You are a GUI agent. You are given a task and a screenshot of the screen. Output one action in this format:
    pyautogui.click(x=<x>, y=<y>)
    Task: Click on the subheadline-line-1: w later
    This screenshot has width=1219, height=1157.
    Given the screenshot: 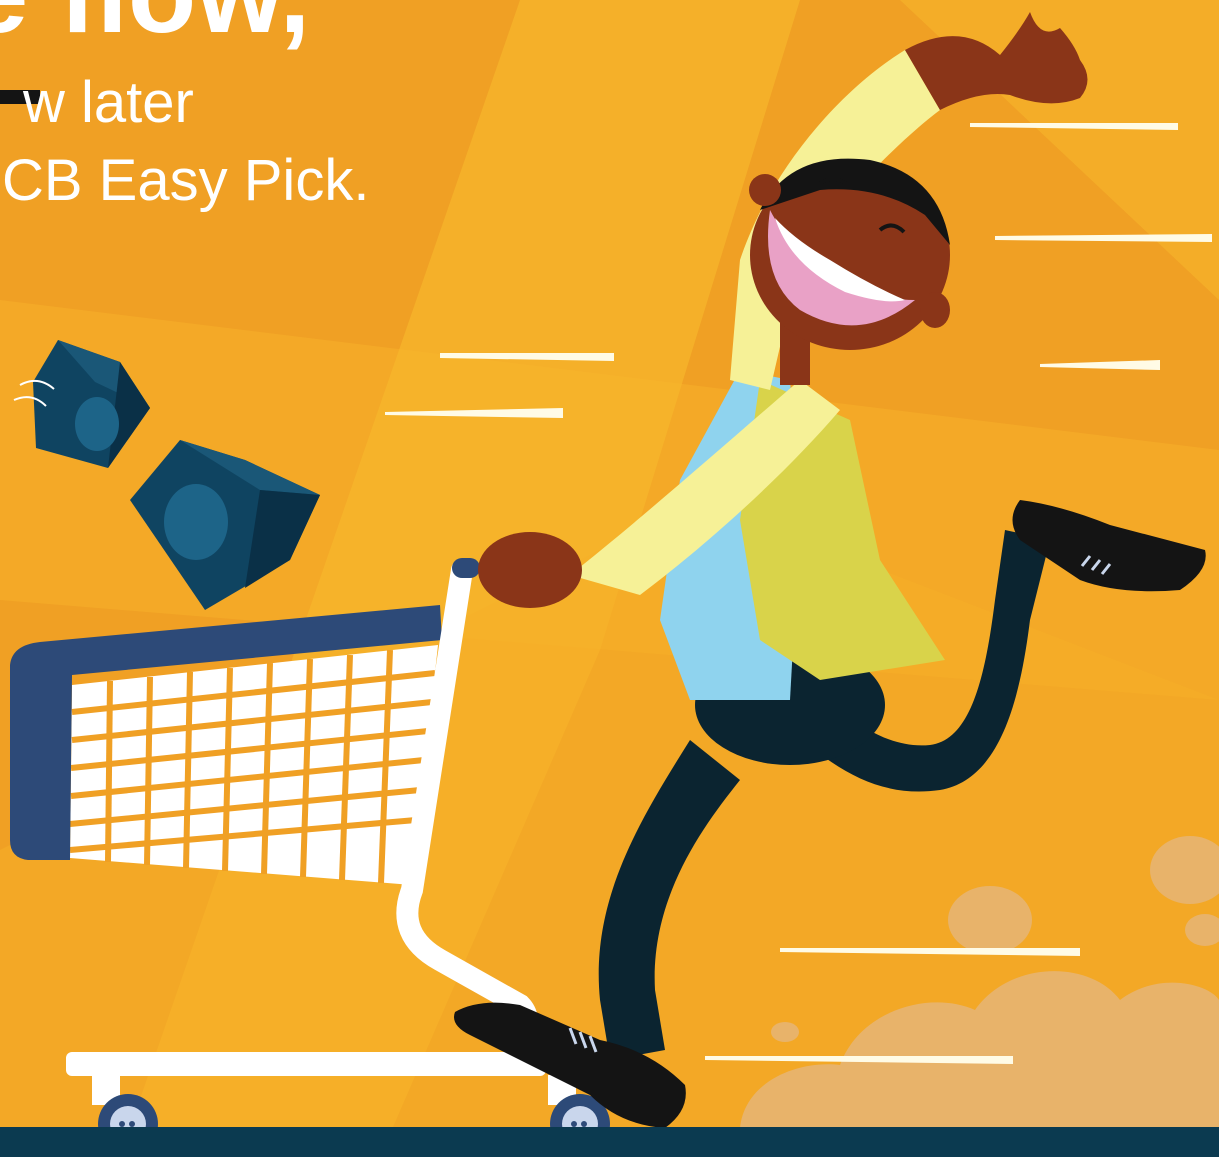 What is the action you would take?
    pyautogui.click(x=108, y=102)
    